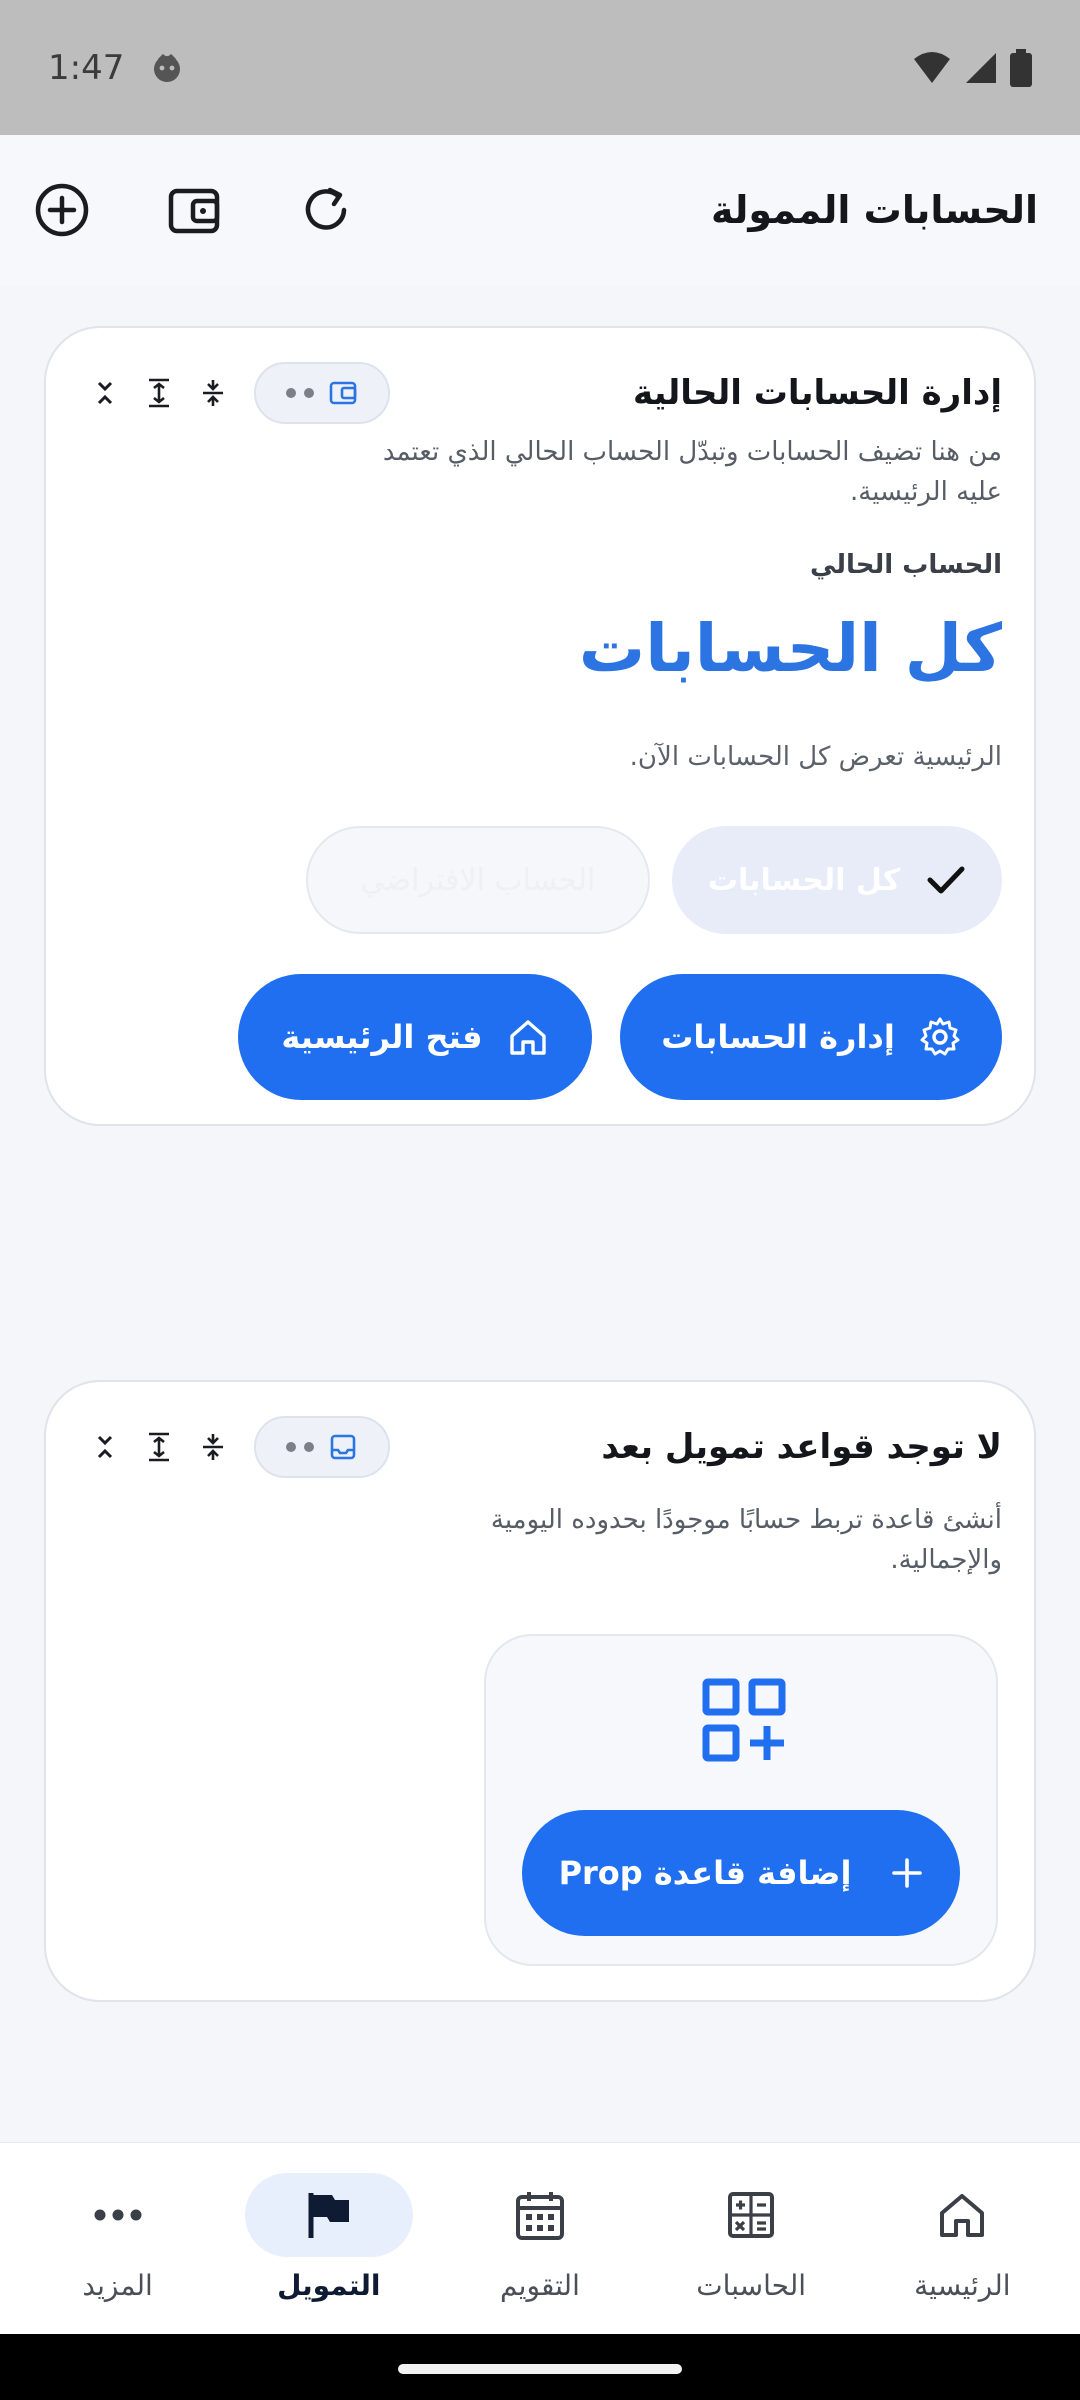 The height and width of the screenshot is (2400, 1080). I want to click on nav-item-funding: التمويل, so click(329, 2238).